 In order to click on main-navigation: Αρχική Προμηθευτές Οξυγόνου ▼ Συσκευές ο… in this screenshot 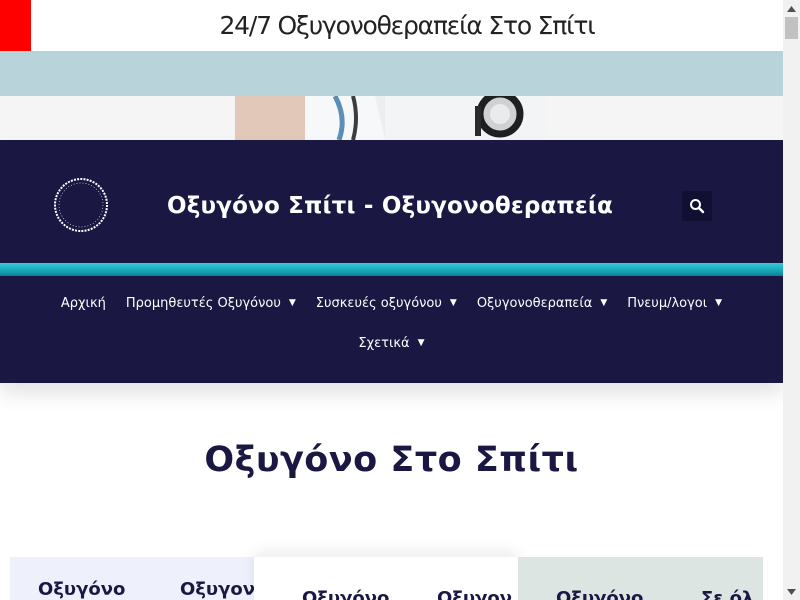, I will do `click(391, 323)`.